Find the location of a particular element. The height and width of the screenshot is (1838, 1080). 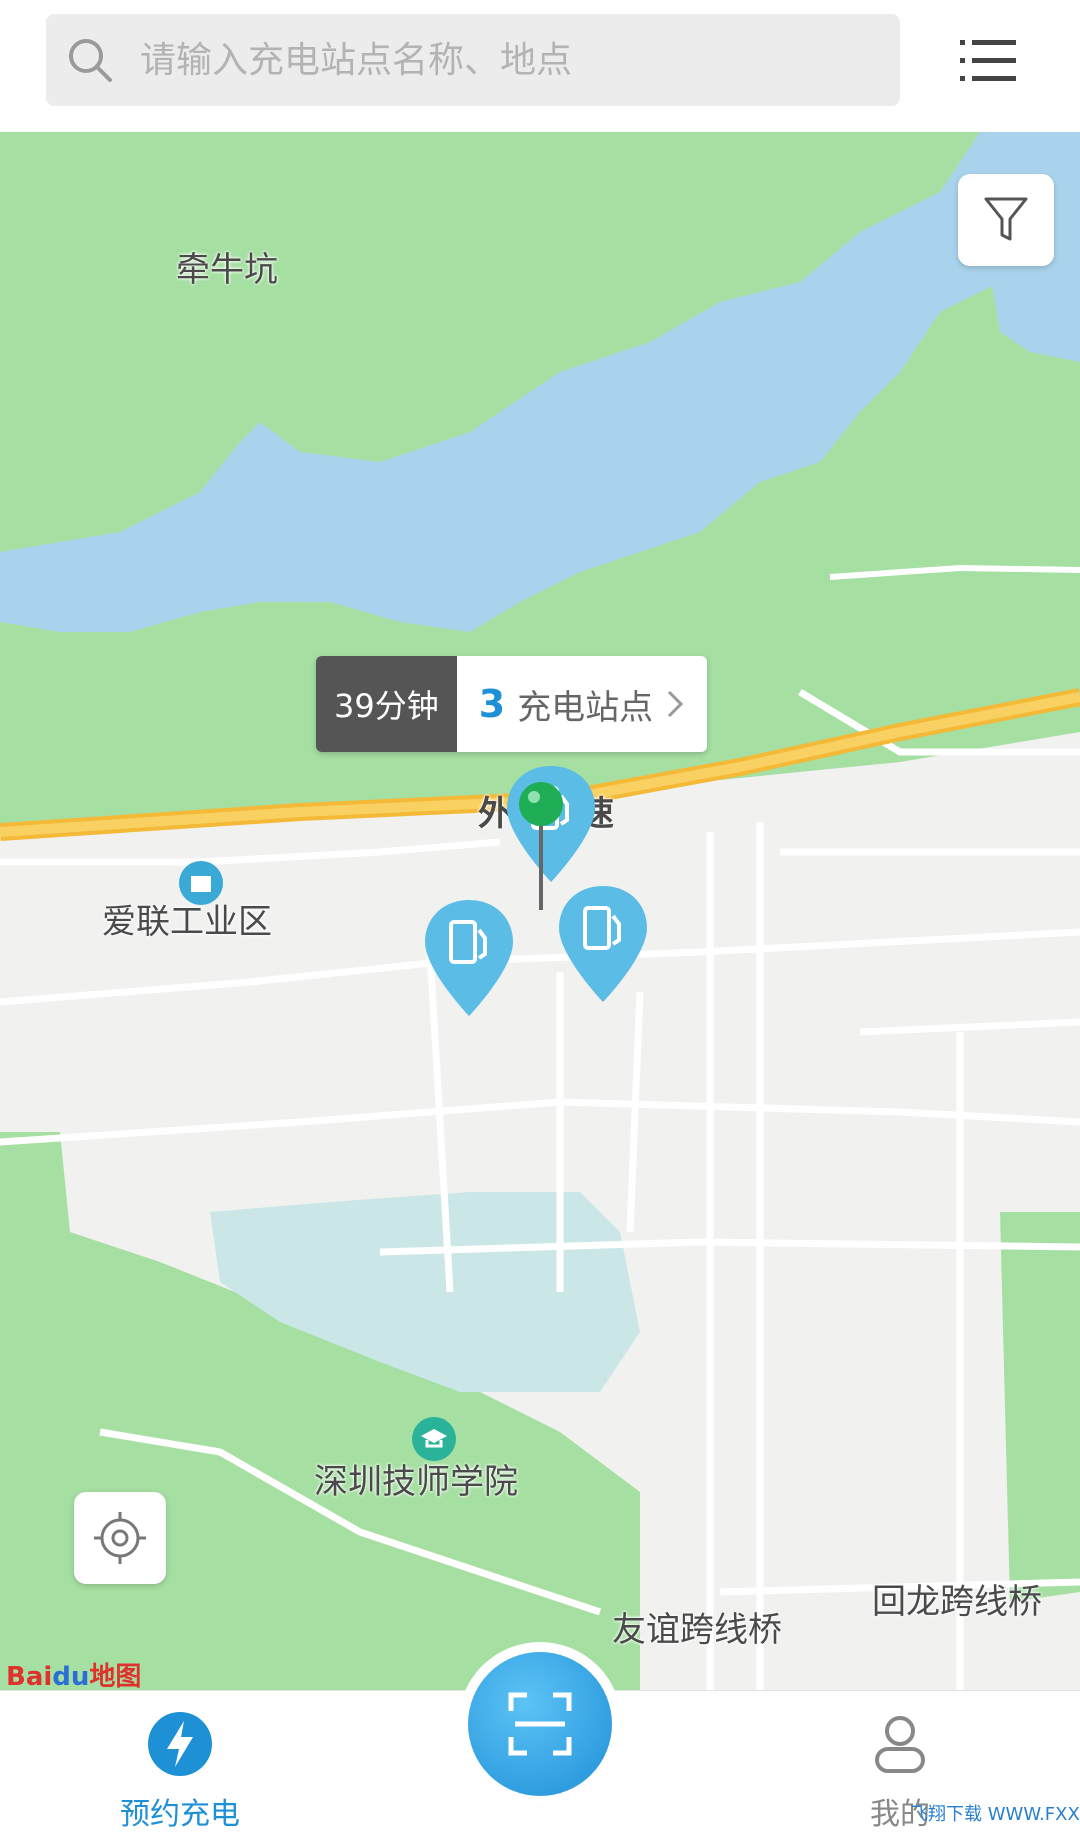

top-bar is located at coordinates (540, 66).